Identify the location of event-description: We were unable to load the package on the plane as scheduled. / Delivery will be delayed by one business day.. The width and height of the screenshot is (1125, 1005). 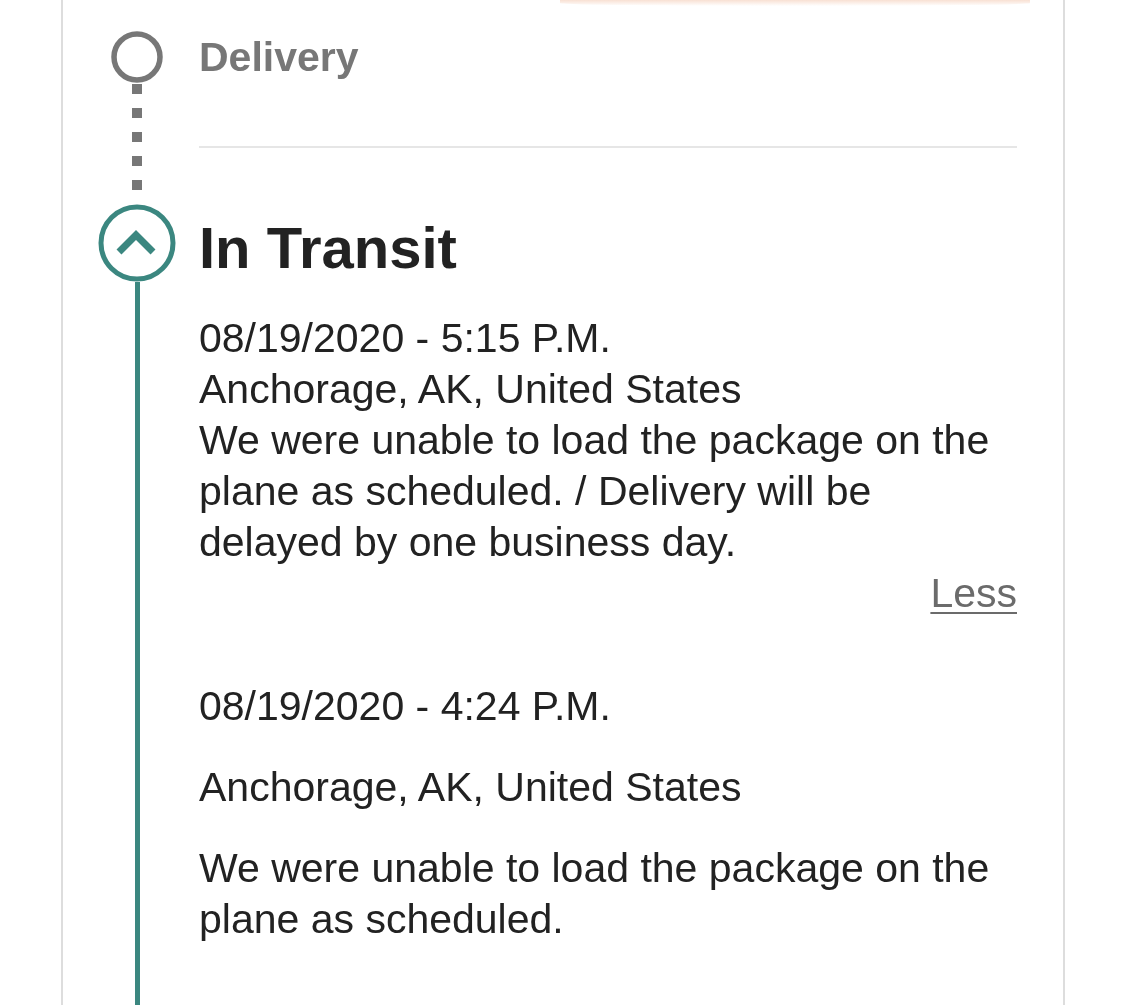
(595, 491).